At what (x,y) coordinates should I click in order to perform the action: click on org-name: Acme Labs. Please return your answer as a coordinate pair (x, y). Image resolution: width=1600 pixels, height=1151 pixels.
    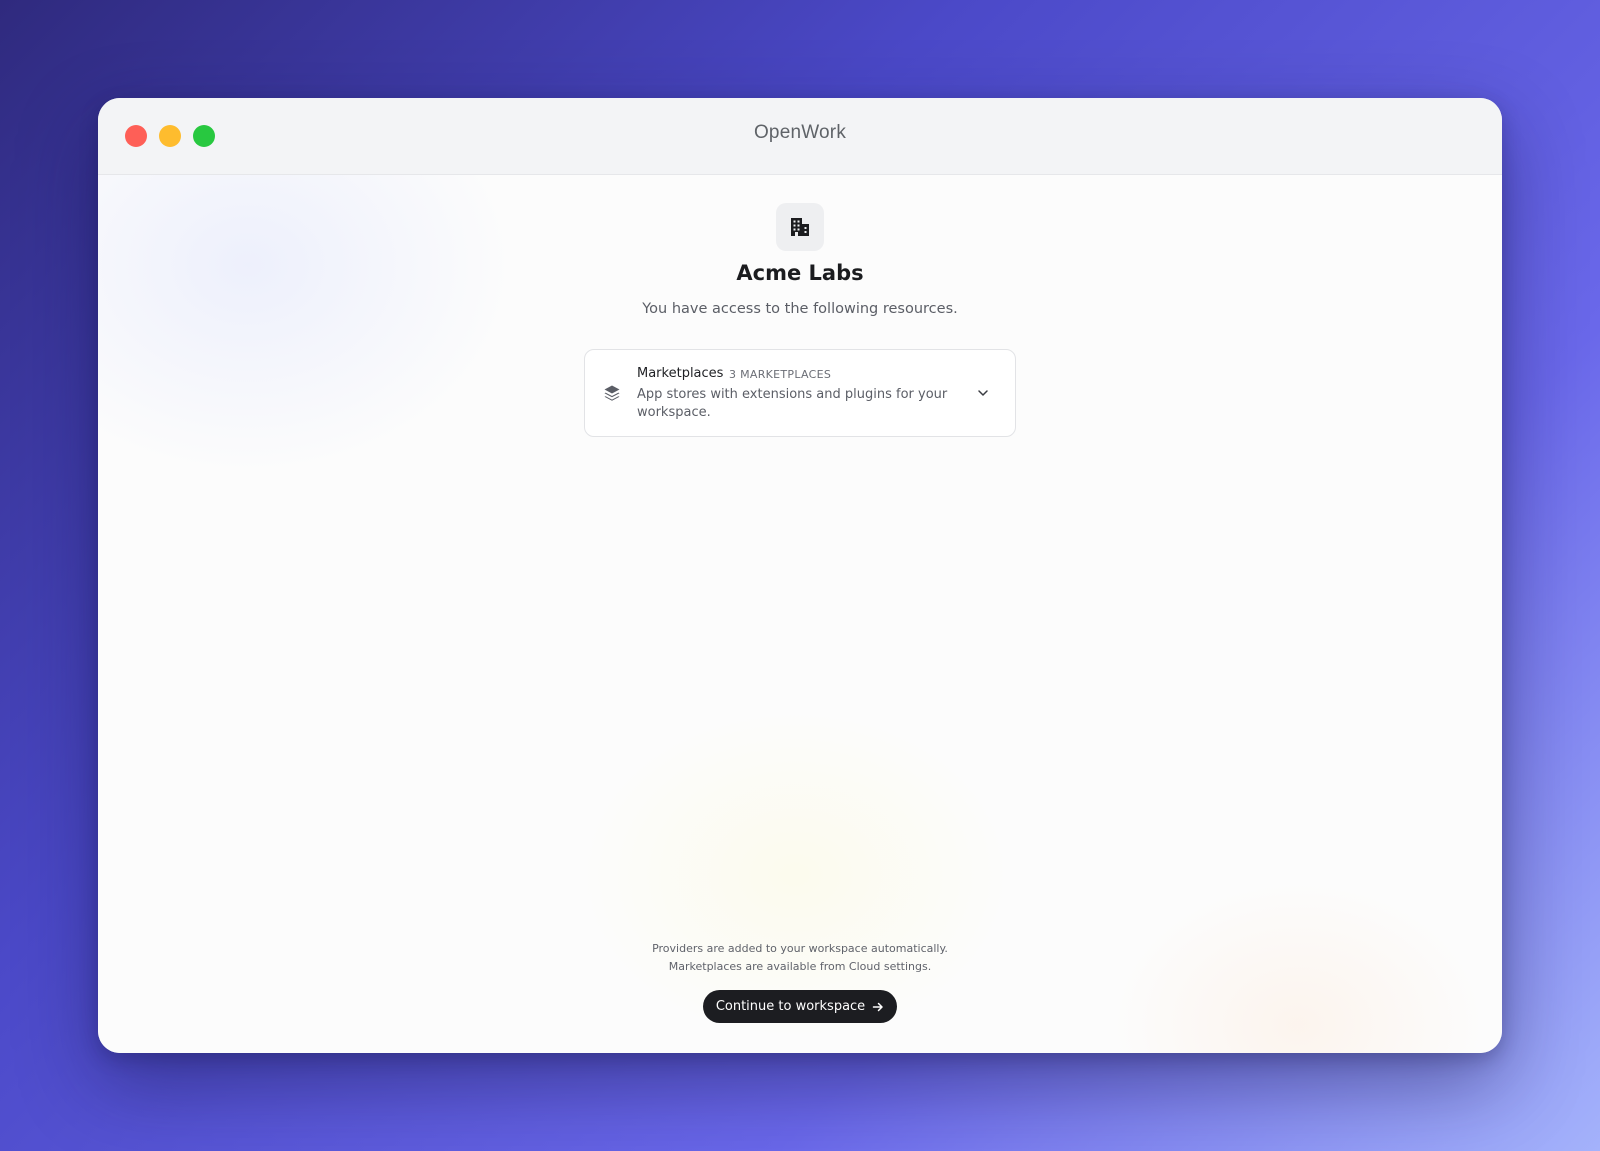
    Looking at the image, I should click on (800, 273).